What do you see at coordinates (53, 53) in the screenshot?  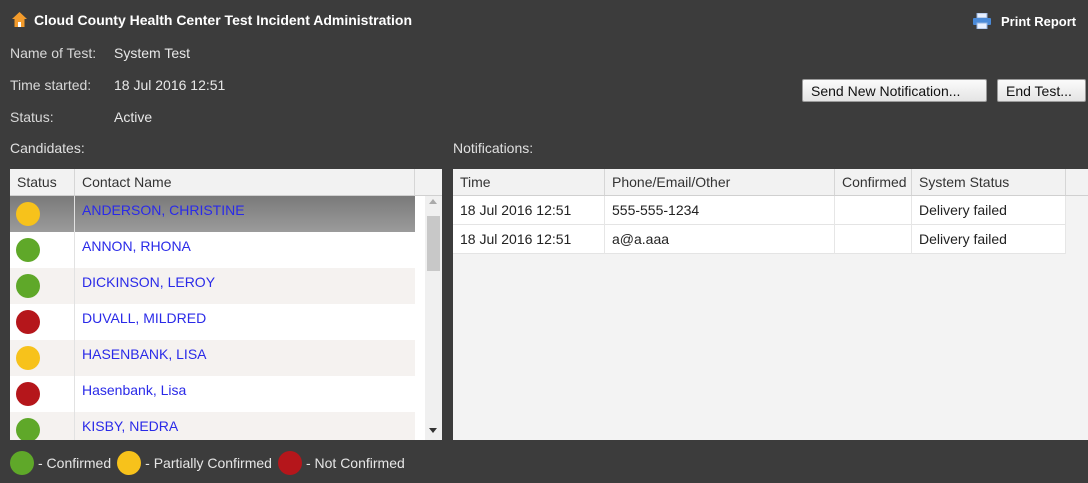 I see `name-of-test-label: Name of Test:` at bounding box center [53, 53].